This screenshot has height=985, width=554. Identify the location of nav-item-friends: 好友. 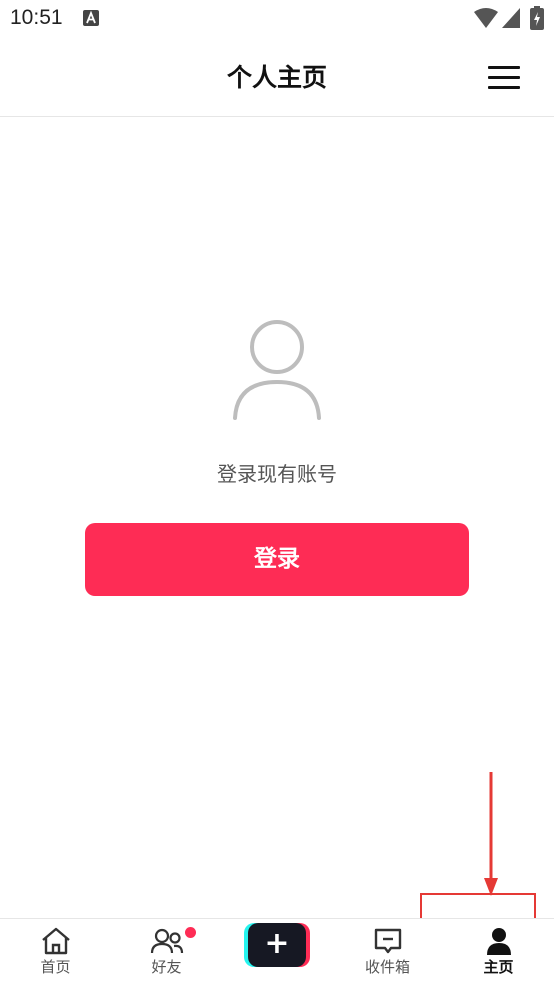
(166, 952).